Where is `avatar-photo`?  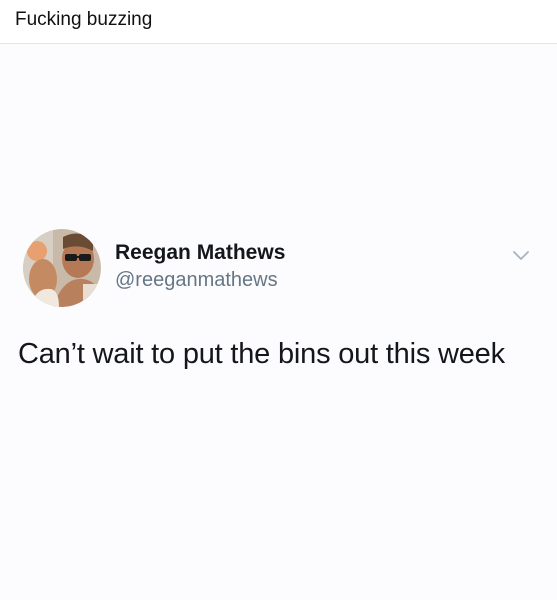 avatar-photo is located at coordinates (62, 268).